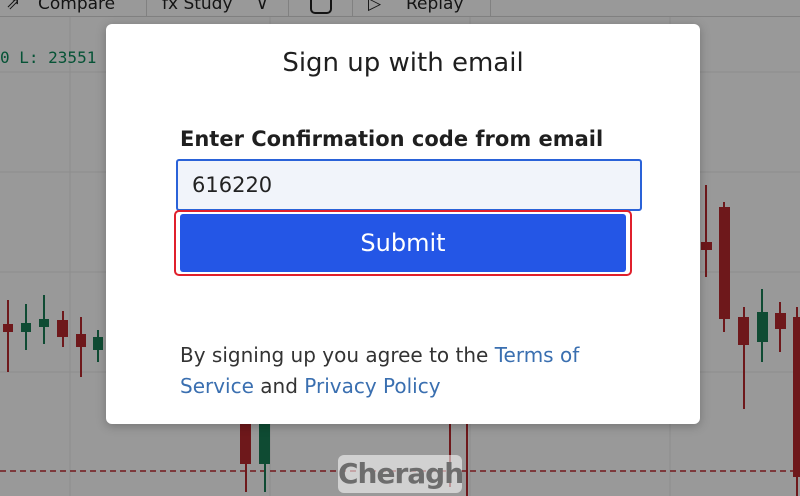  I want to click on confirmation-code-input, so click(409, 185).